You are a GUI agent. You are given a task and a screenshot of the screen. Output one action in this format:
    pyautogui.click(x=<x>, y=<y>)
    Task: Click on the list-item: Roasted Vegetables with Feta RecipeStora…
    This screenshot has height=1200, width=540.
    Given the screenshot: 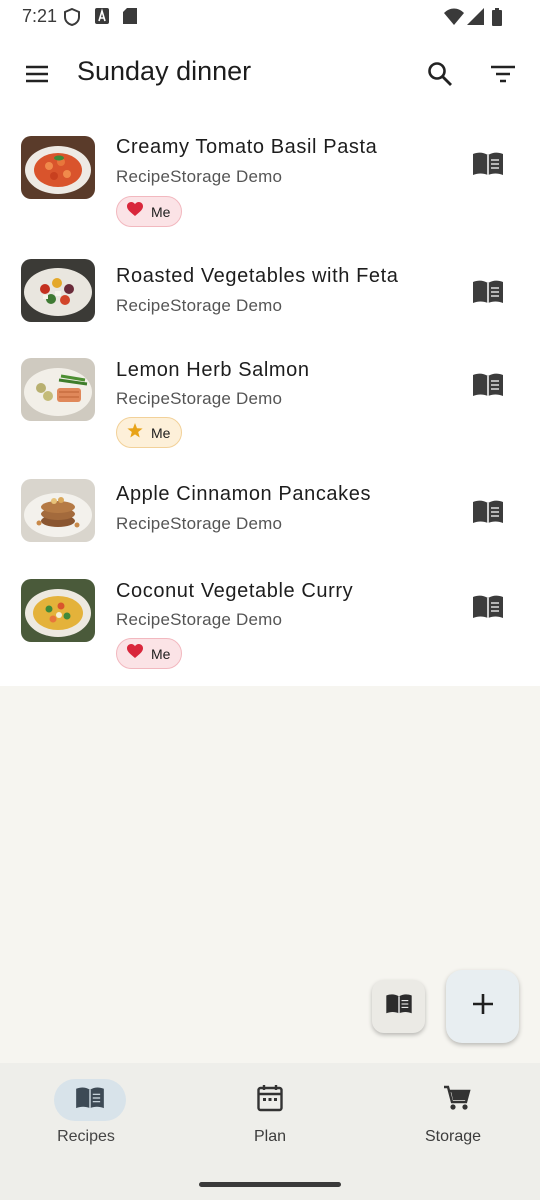 What is the action you would take?
    pyautogui.click(x=270, y=289)
    